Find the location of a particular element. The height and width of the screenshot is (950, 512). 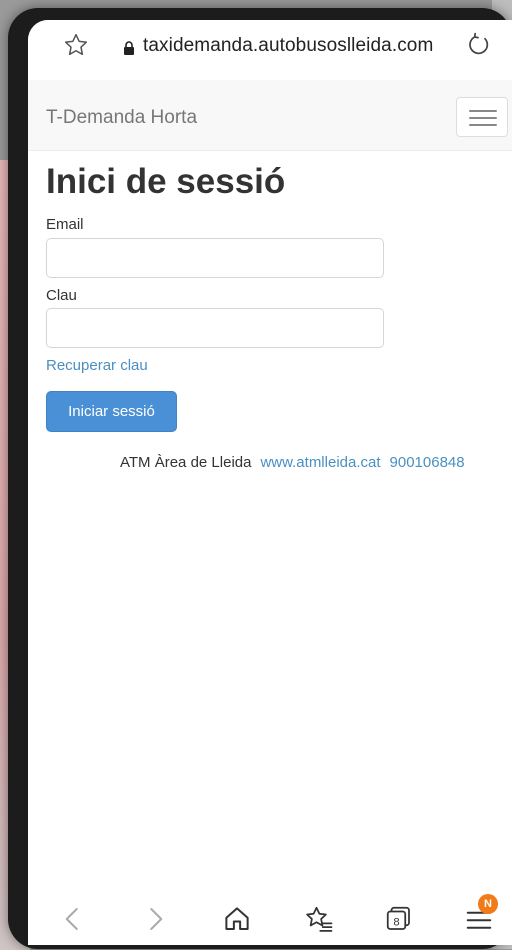

forward-icon is located at coordinates (155, 919).